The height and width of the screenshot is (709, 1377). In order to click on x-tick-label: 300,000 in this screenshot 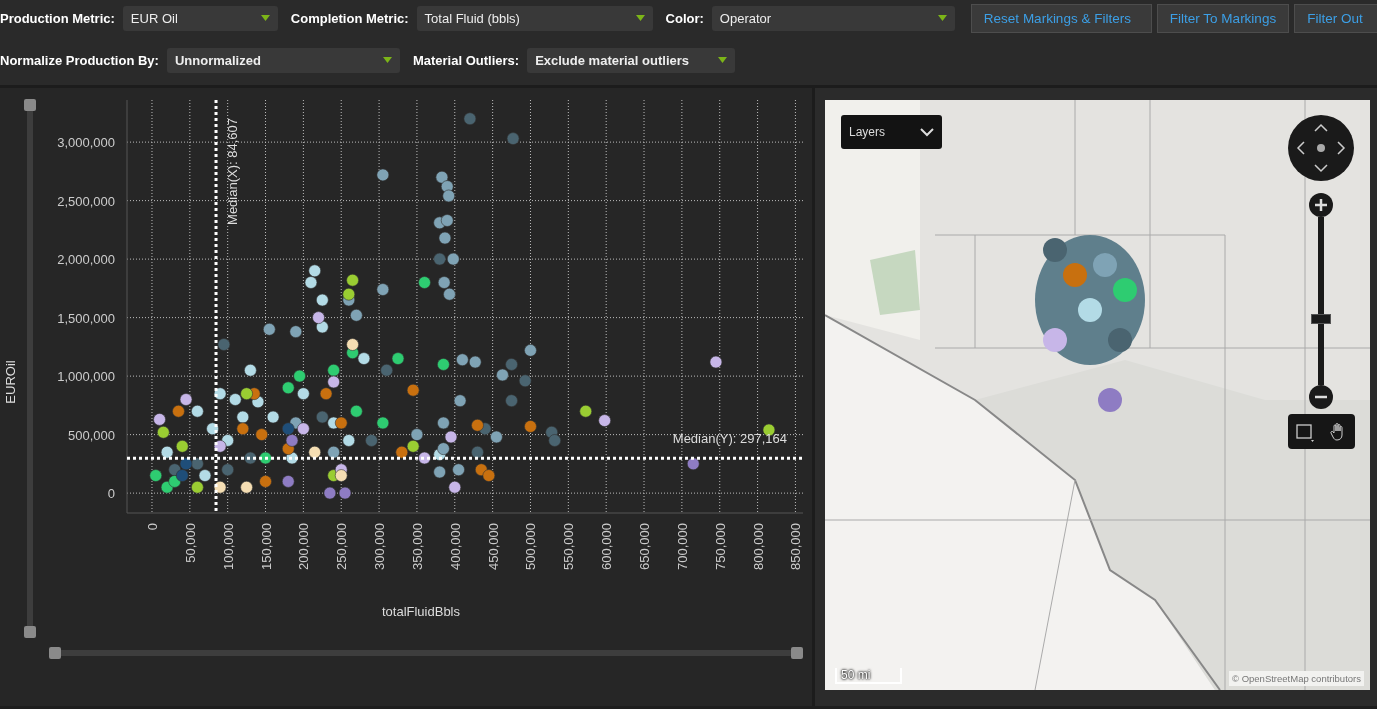, I will do `click(380, 546)`.